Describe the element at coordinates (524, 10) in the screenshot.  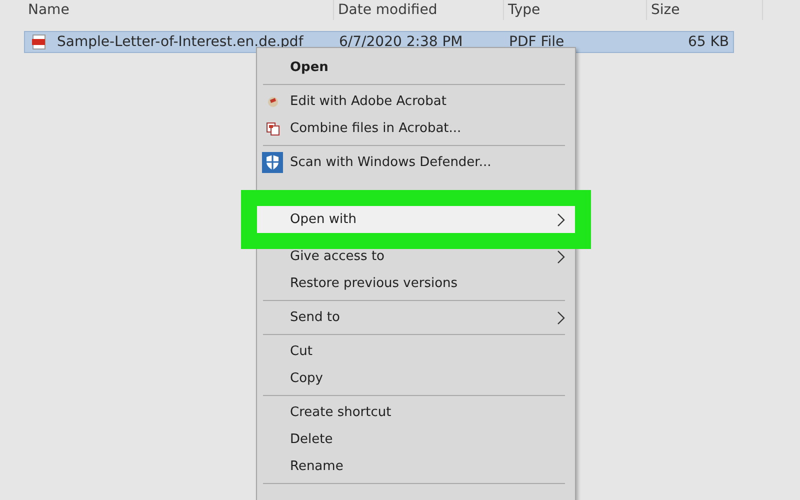
I see `column-header: Type` at that location.